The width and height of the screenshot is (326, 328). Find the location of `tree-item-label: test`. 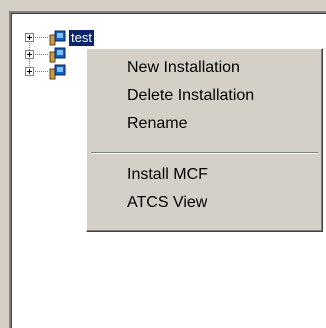

tree-item-label: test is located at coordinates (81, 38).